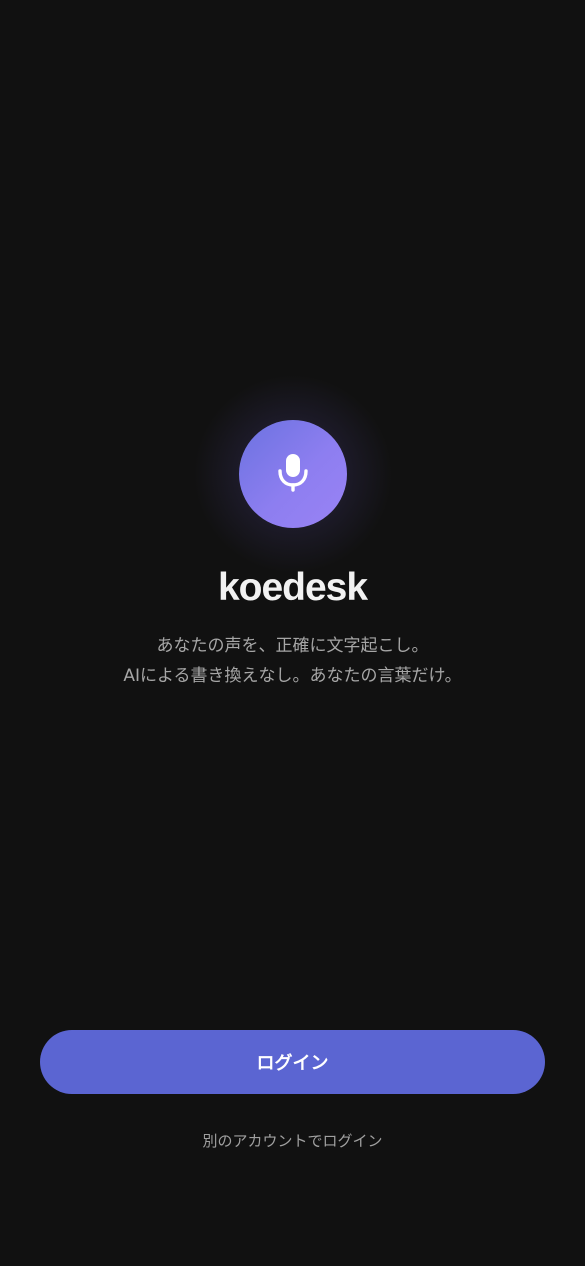 The width and height of the screenshot is (585, 1266). I want to click on alt-account-login-link: 別のアカウントでログイン, so click(292, 1141).